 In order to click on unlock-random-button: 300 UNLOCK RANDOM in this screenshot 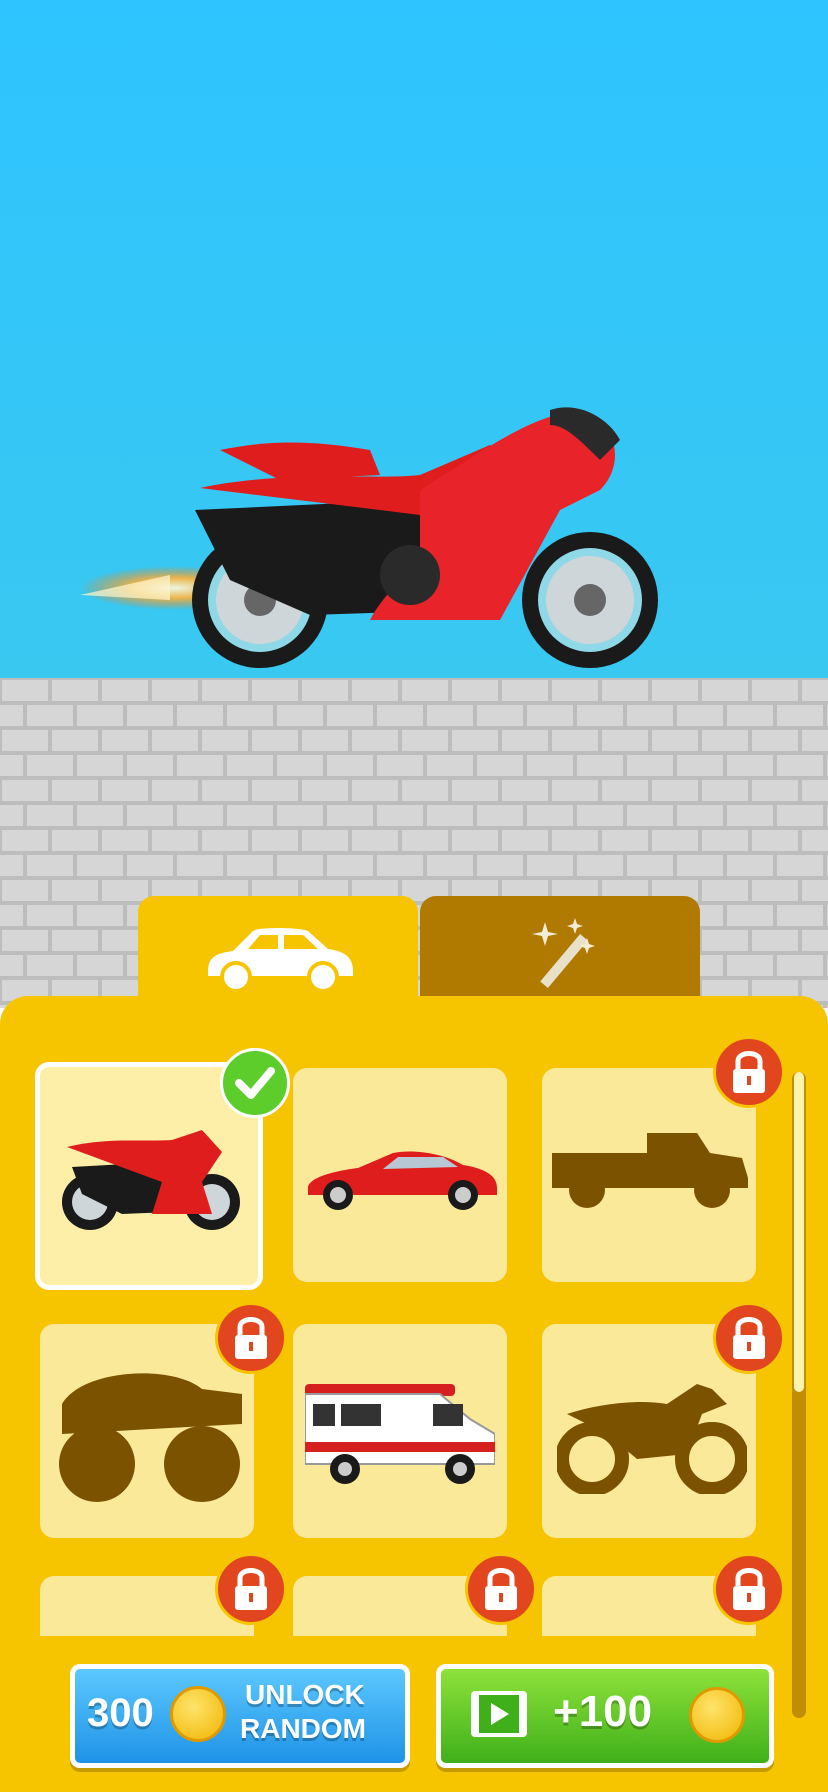, I will do `click(240, 1716)`.